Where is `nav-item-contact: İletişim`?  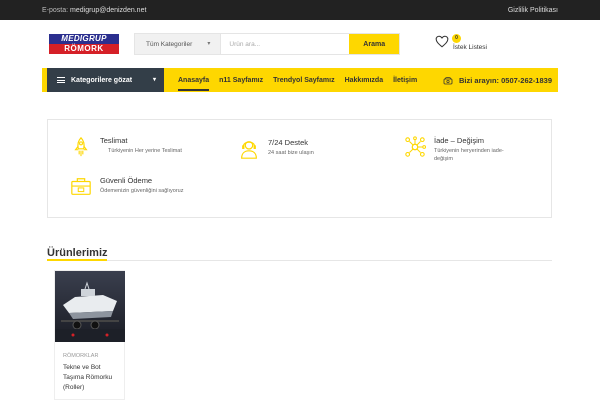
nav-item-contact: İletişim is located at coordinates (405, 80).